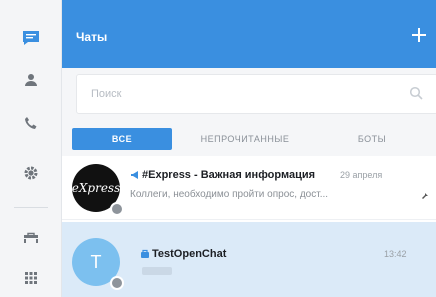  Describe the element at coordinates (106, 94) in the screenshot. I see `search-placeholder: Поиск` at that location.